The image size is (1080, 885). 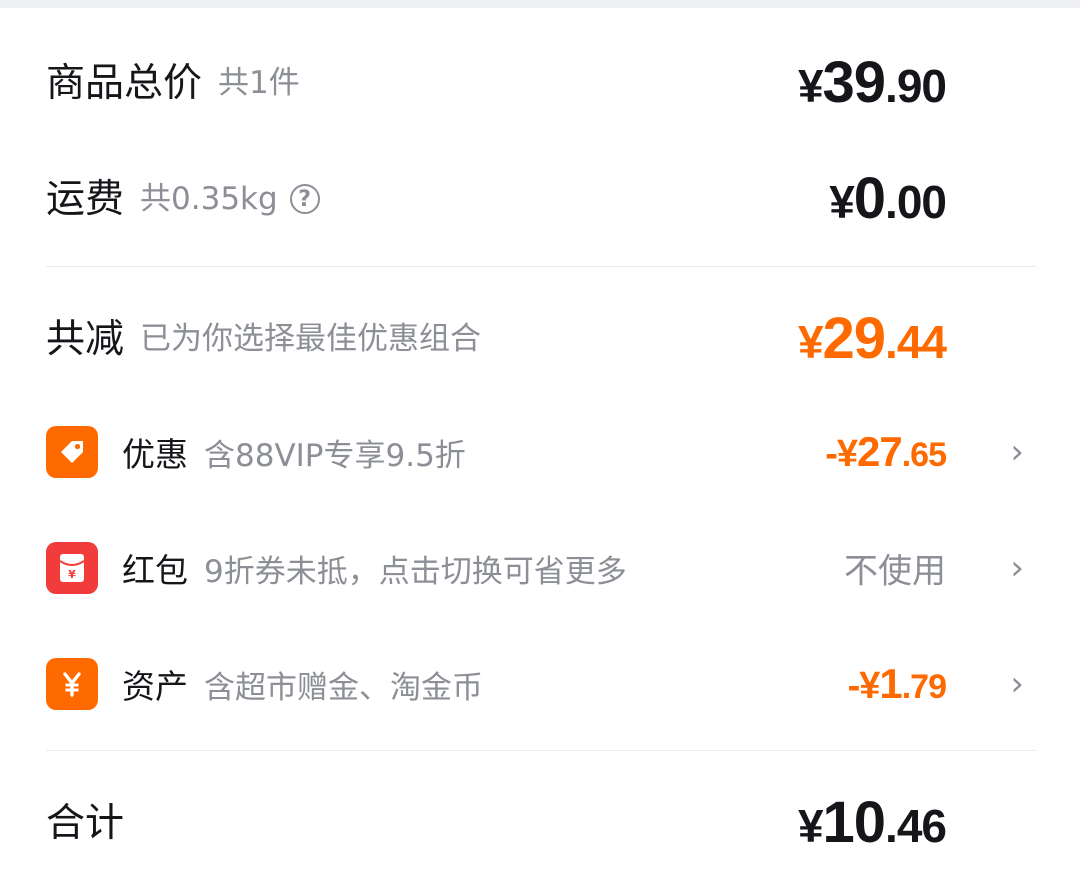 I want to click on help-icon: ?, so click(x=304, y=199).